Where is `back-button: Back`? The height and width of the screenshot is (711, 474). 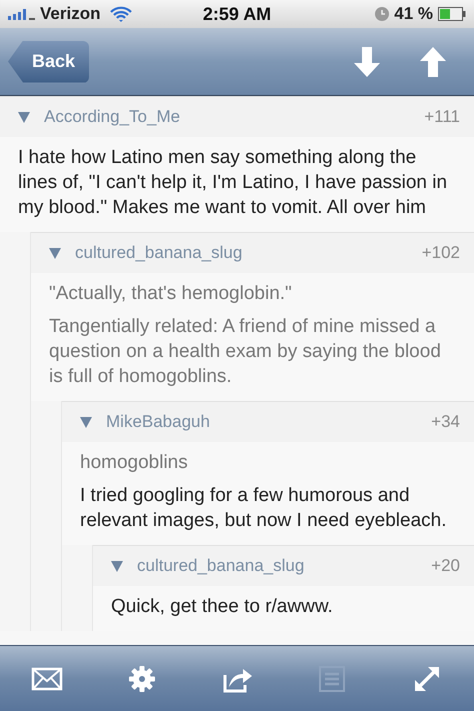 back-button: Back is located at coordinates (49, 61).